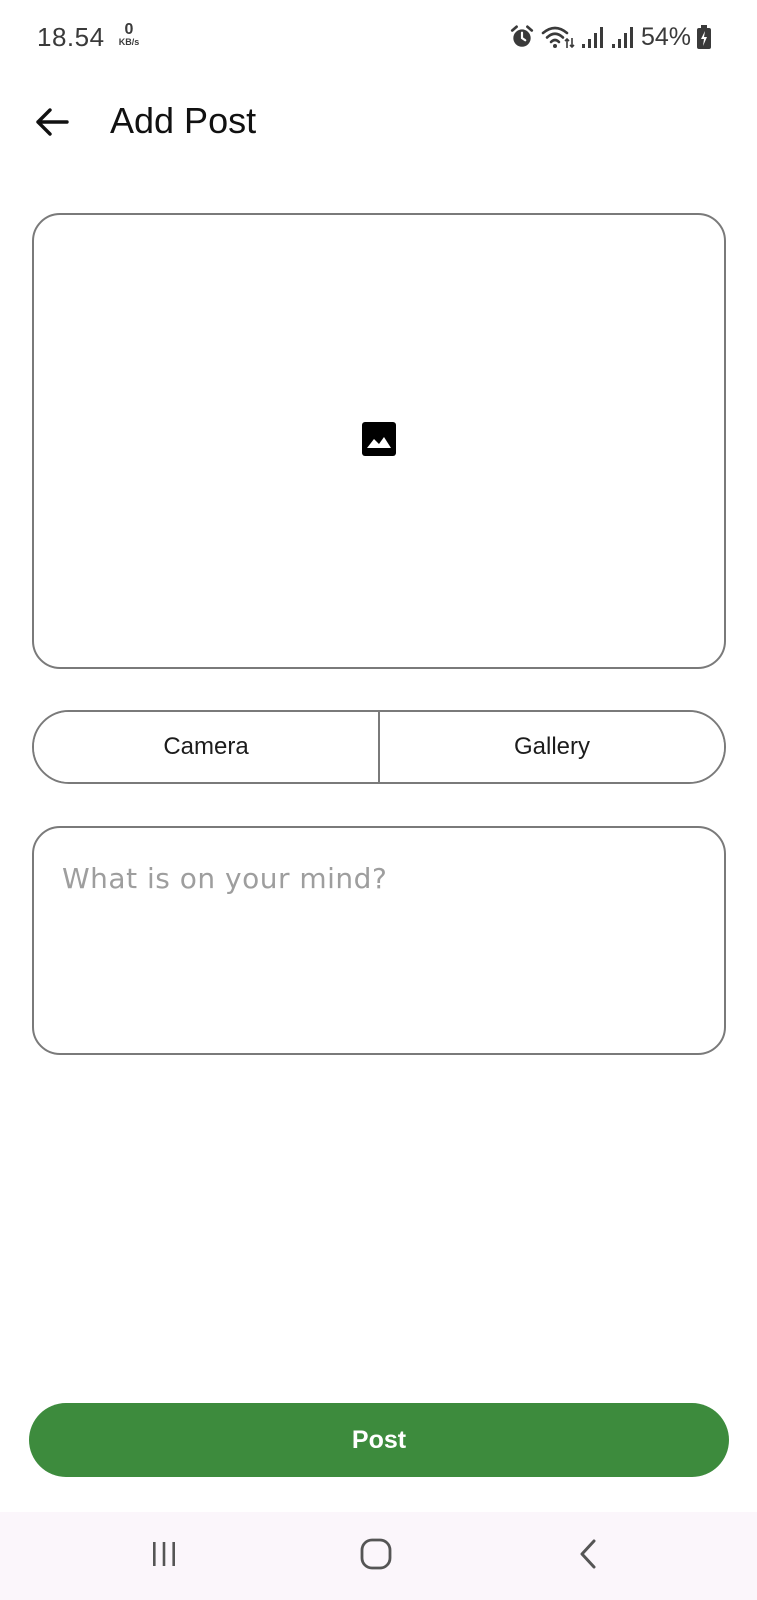  Describe the element at coordinates (206, 747) in the screenshot. I see `camera-button: Camera` at that location.